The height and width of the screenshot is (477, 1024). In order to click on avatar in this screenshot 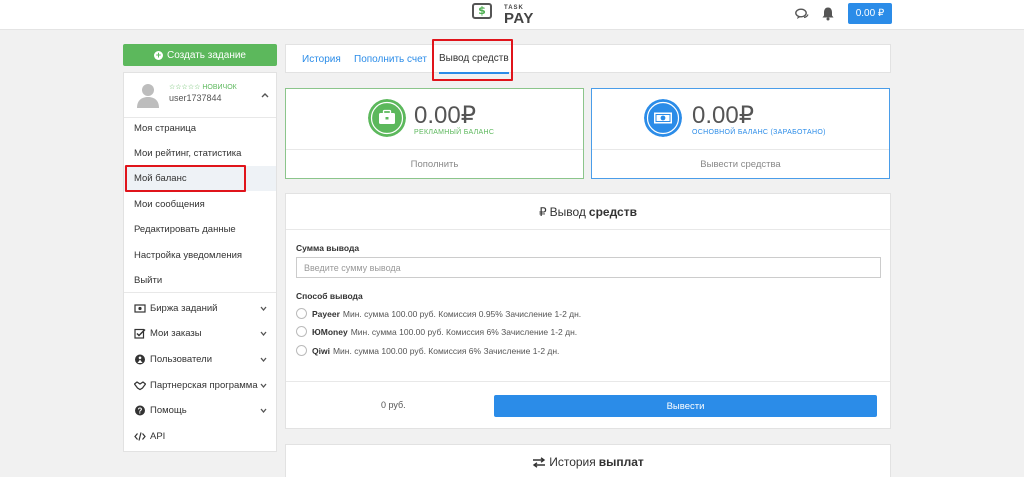, I will do `click(148, 96)`.